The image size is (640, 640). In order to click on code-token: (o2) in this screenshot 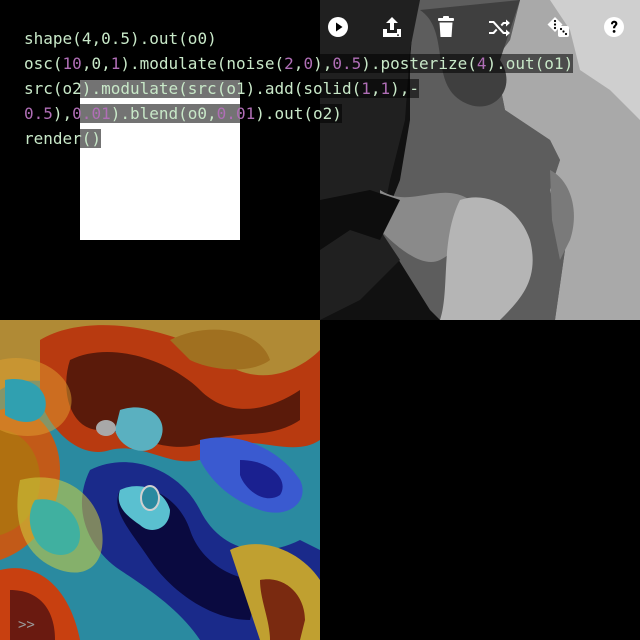, I will do `click(322, 113)`.